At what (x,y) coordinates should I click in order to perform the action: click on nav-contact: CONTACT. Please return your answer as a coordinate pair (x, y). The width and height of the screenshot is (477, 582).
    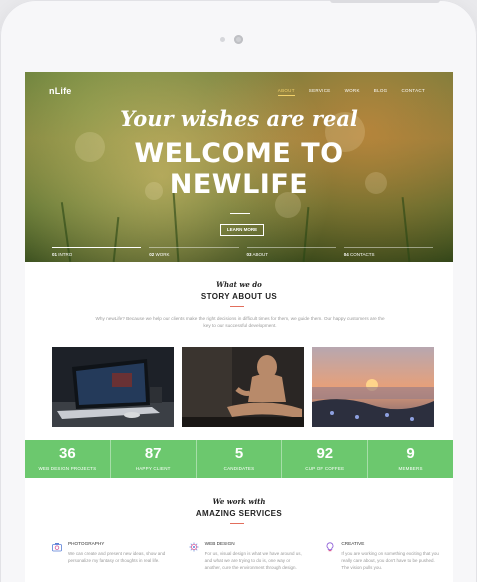
    Looking at the image, I should click on (413, 92).